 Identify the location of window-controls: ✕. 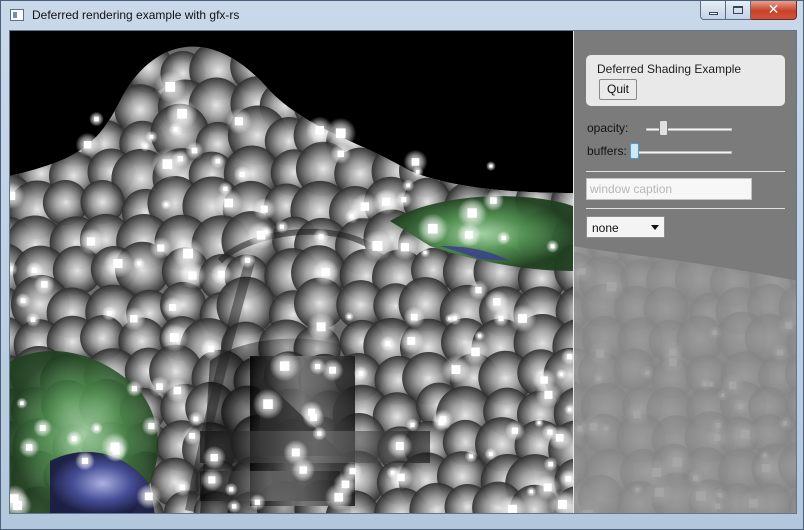
(748, 11).